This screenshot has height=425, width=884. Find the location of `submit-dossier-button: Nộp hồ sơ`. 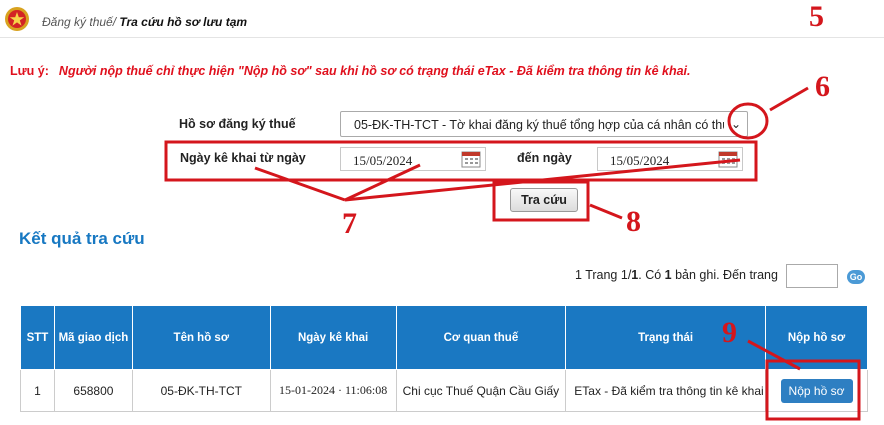

submit-dossier-button: Nộp hồ sơ is located at coordinates (816, 390).